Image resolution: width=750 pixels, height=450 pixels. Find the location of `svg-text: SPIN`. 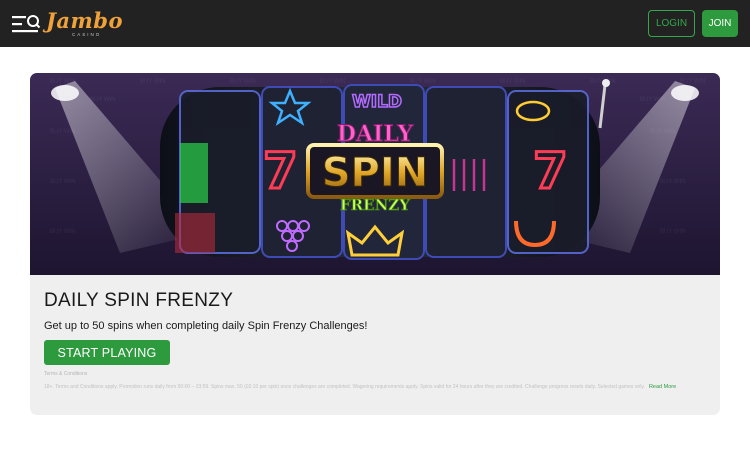

svg-text: SPIN is located at coordinates (375, 173).